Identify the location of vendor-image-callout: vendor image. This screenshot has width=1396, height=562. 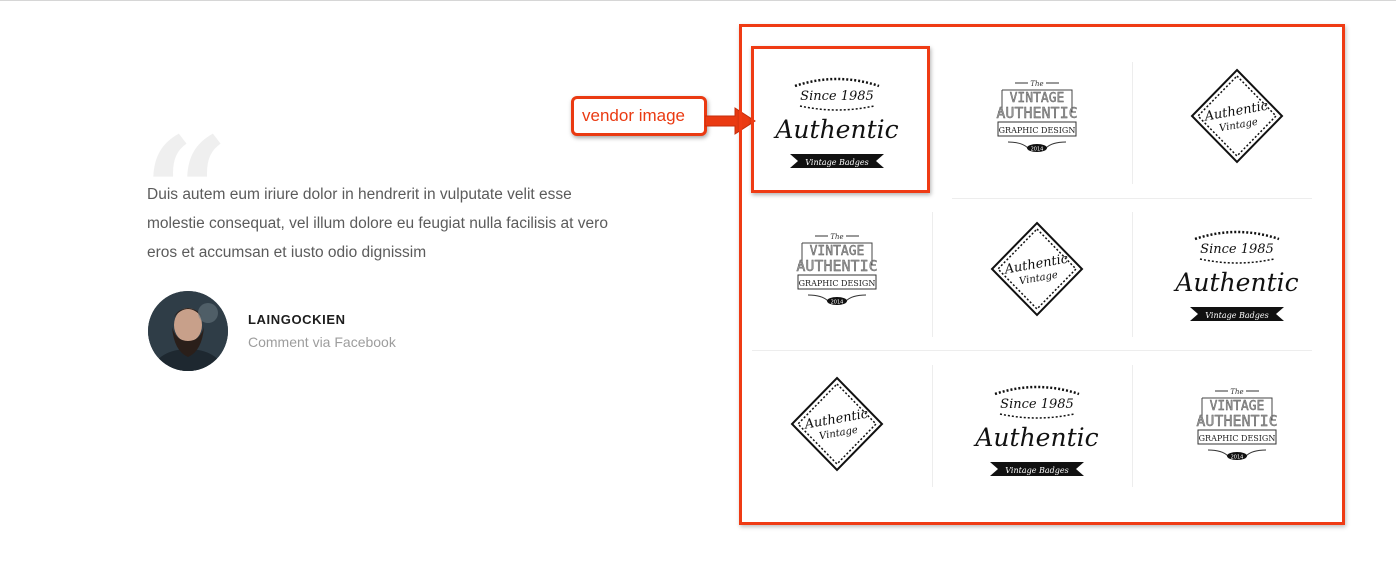
(639, 116).